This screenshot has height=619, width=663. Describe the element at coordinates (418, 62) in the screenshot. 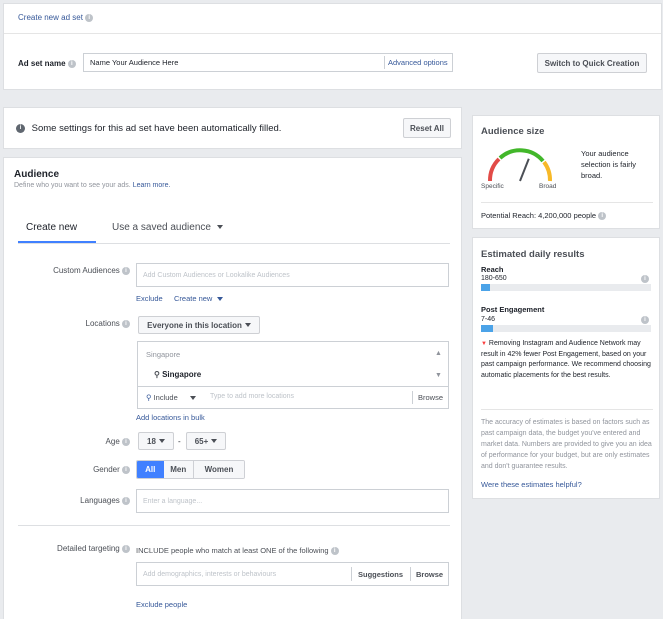

I see `advanced-options-link: Advanced options` at that location.